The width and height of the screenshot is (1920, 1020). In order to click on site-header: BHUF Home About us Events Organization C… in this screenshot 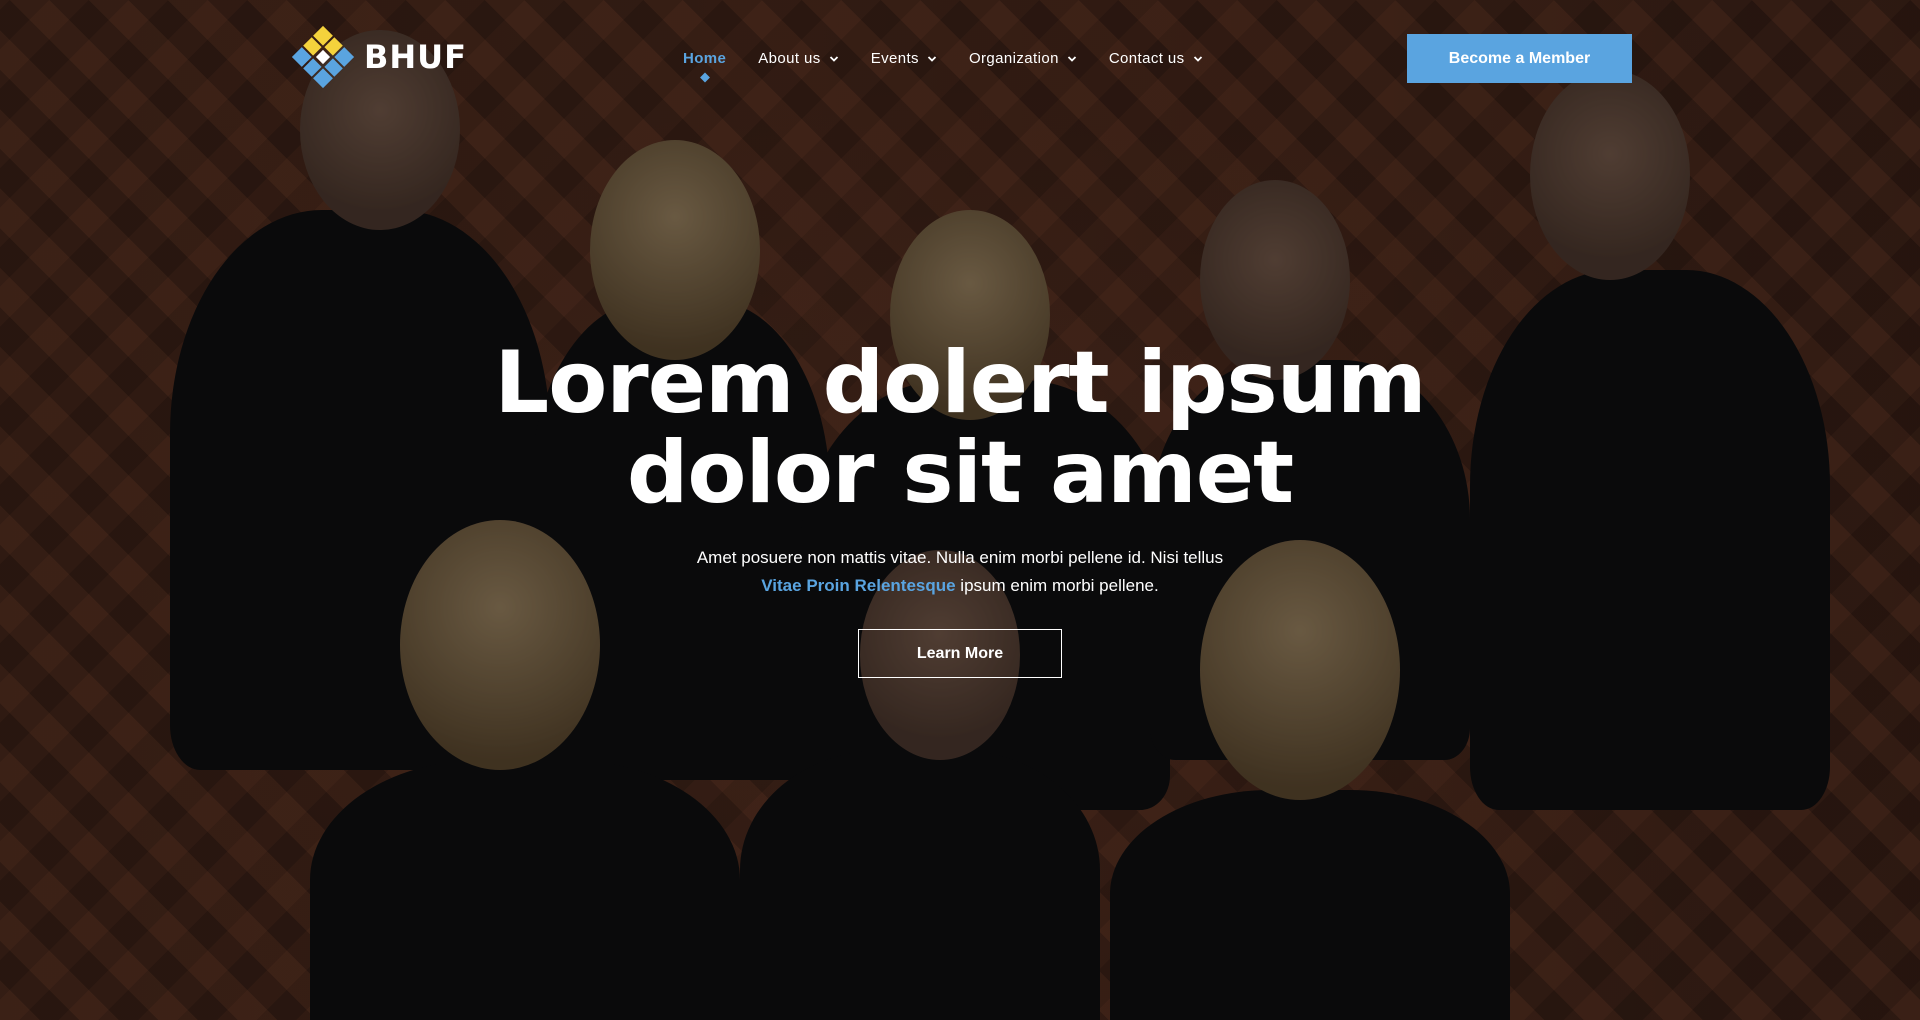, I will do `click(960, 60)`.